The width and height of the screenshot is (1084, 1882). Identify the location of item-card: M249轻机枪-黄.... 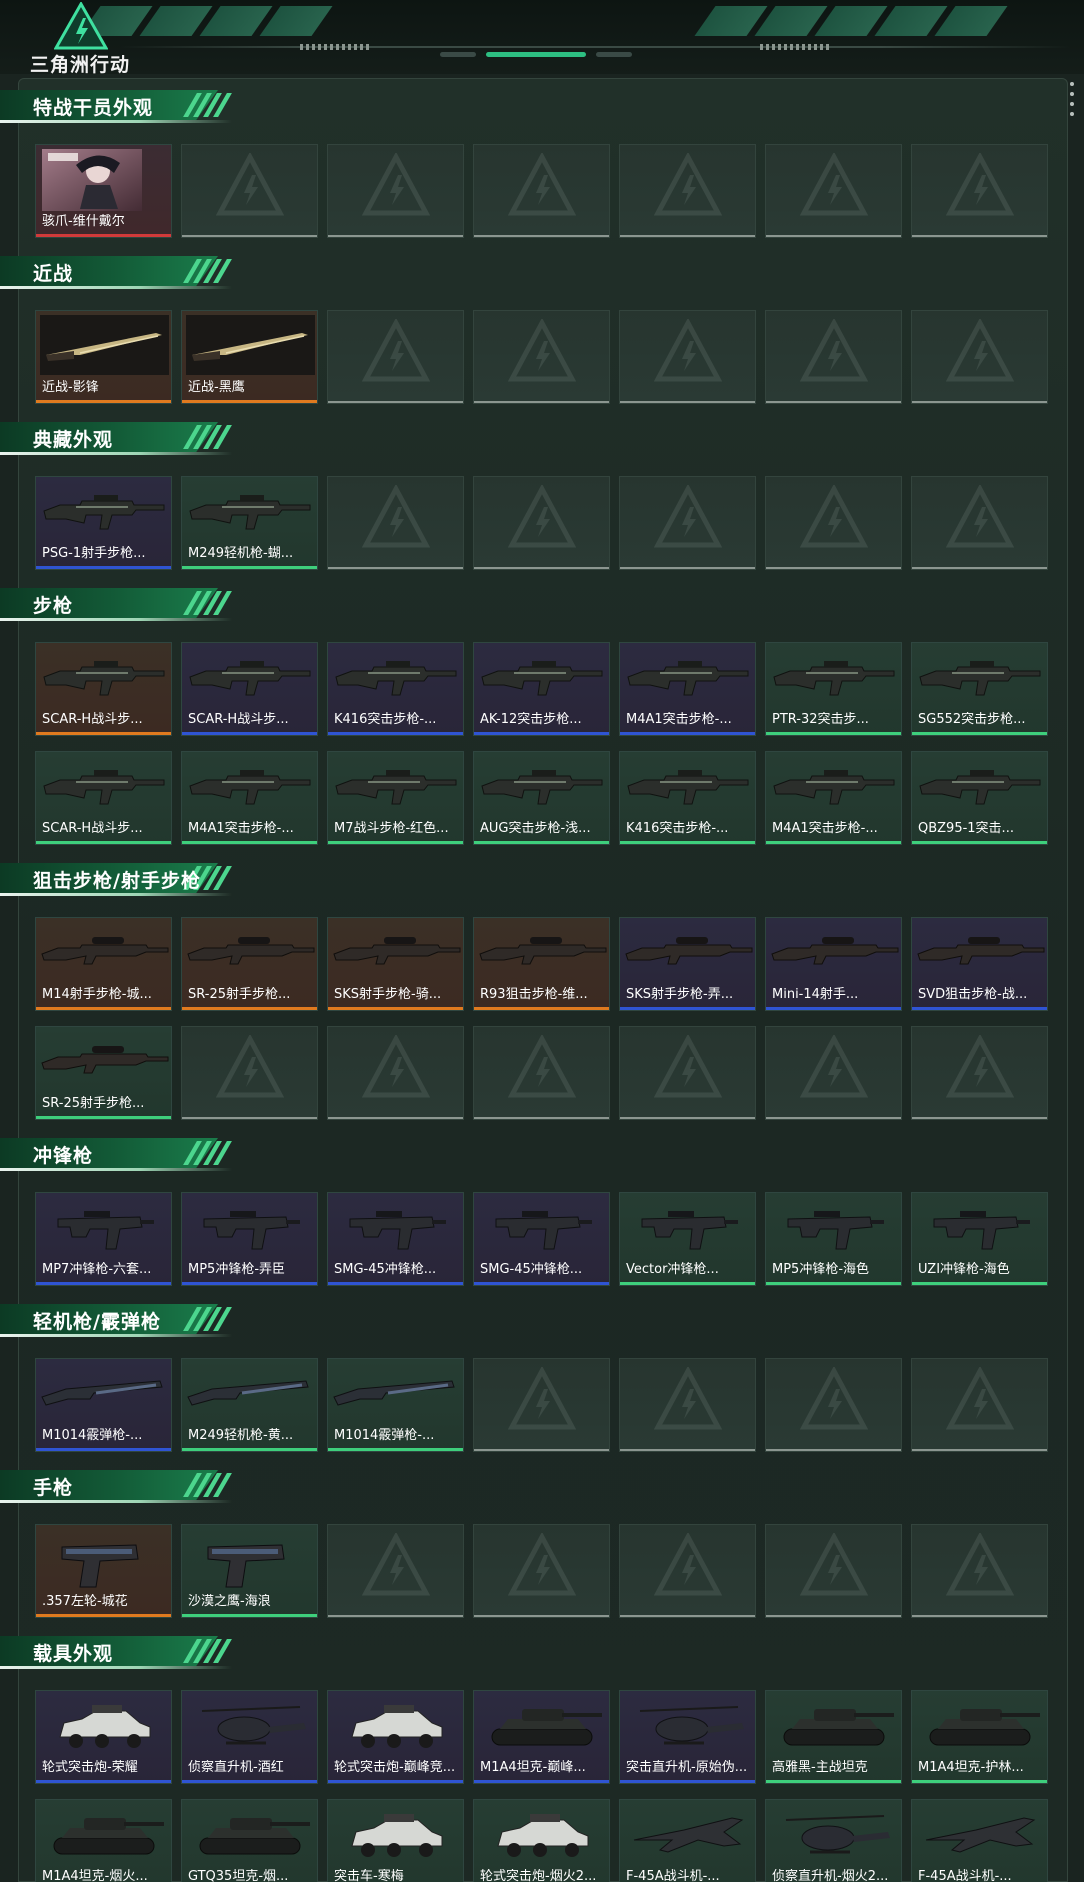
(249, 1405).